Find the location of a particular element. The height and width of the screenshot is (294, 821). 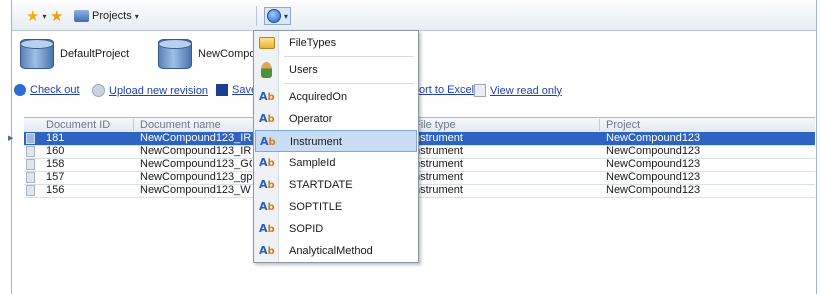

menu-item-label: Instrument is located at coordinates (316, 142).